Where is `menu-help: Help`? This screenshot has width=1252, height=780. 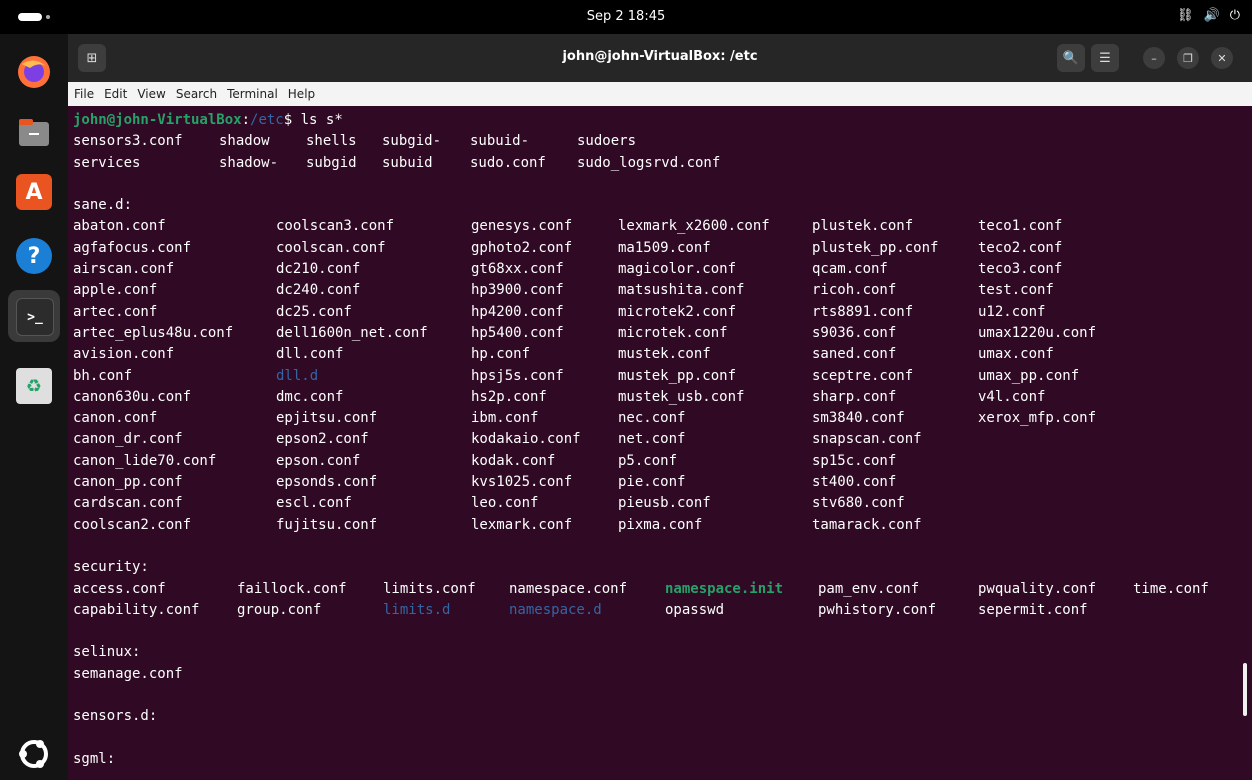
menu-help: Help is located at coordinates (304, 94).